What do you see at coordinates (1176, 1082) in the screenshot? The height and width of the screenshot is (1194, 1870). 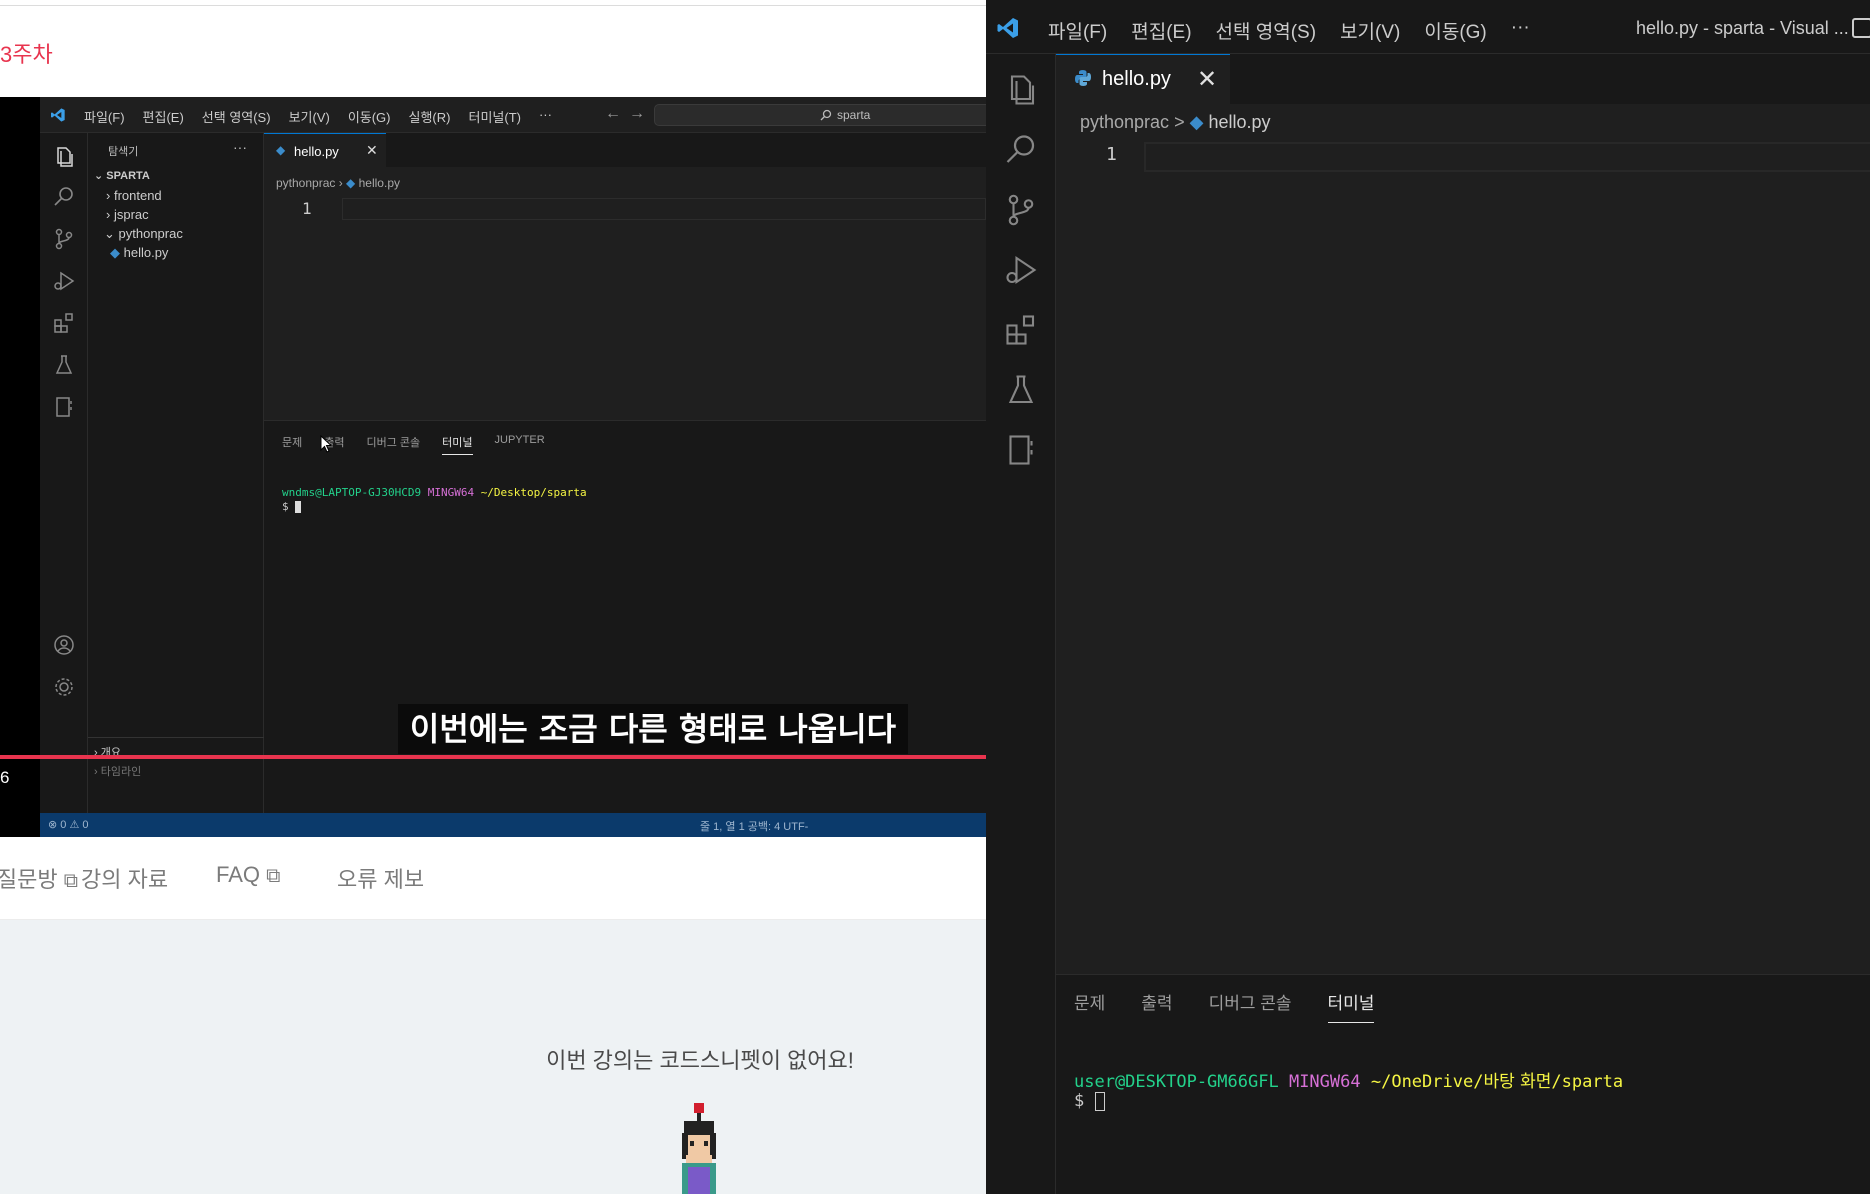 I see `terminal-user: user@DESKTOP-GM66GFL` at bounding box center [1176, 1082].